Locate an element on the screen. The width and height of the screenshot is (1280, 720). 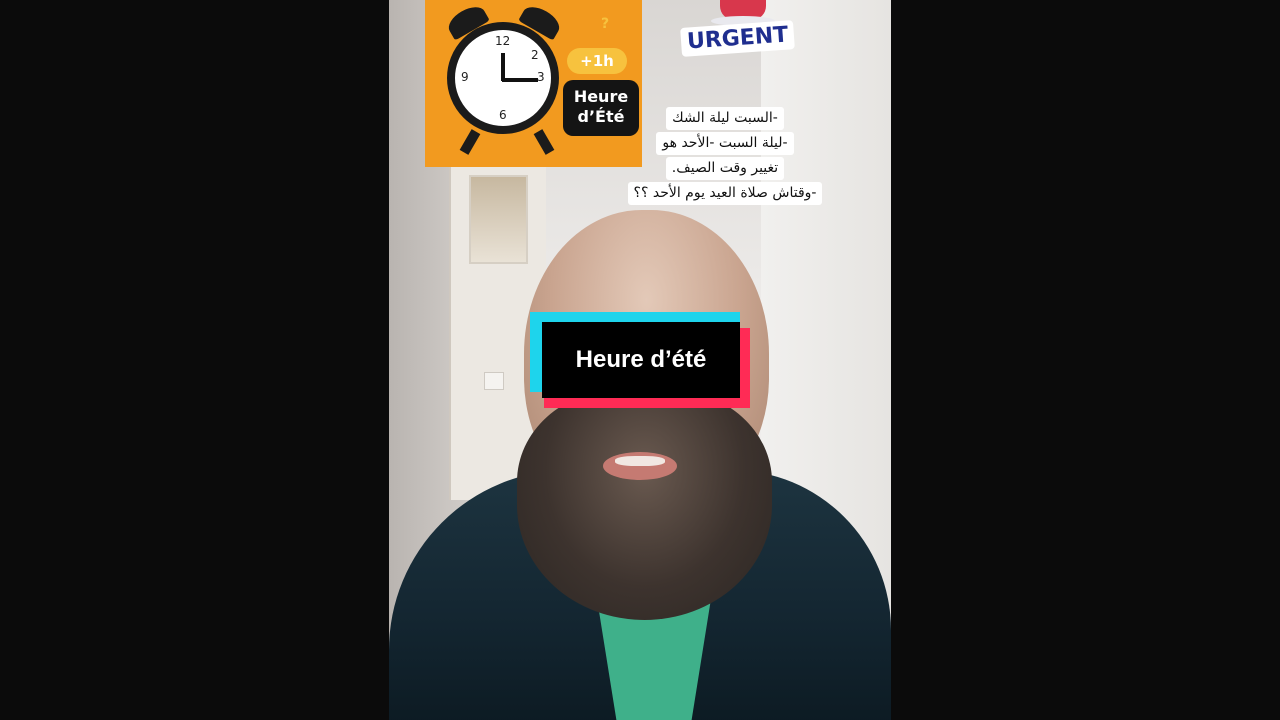
plus-one-hour-badge: +1h is located at coordinates (597, 61).